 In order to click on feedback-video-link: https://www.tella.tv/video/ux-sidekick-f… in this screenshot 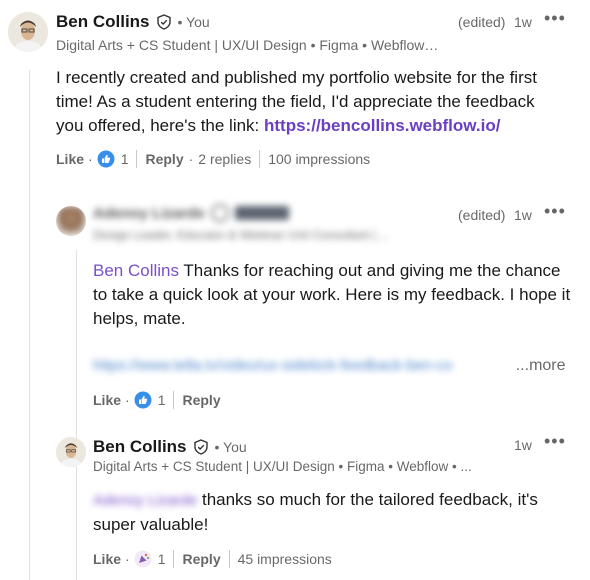, I will do `click(302, 366)`.